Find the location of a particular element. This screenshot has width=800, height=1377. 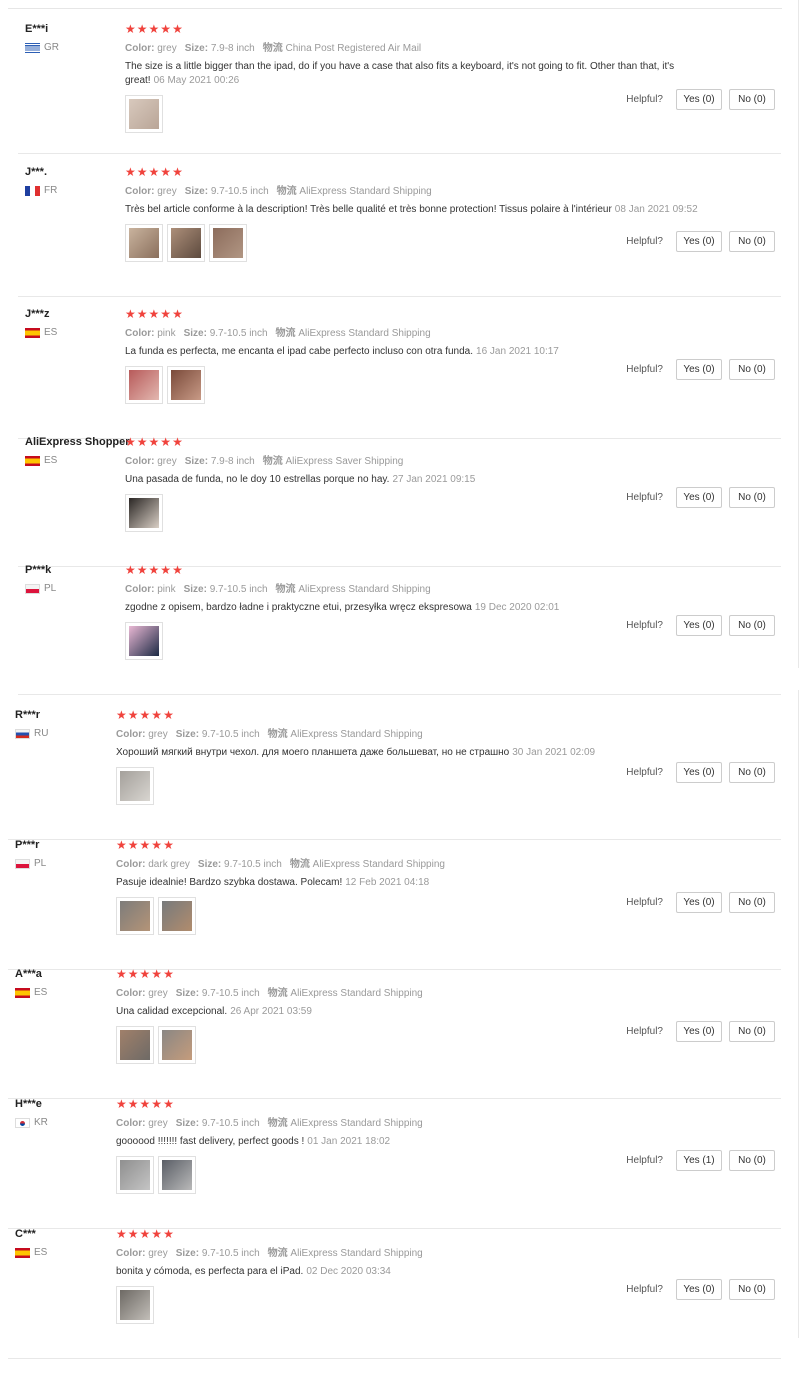

review-date: 19 Dec 2020 02:01 is located at coordinates (517, 607).